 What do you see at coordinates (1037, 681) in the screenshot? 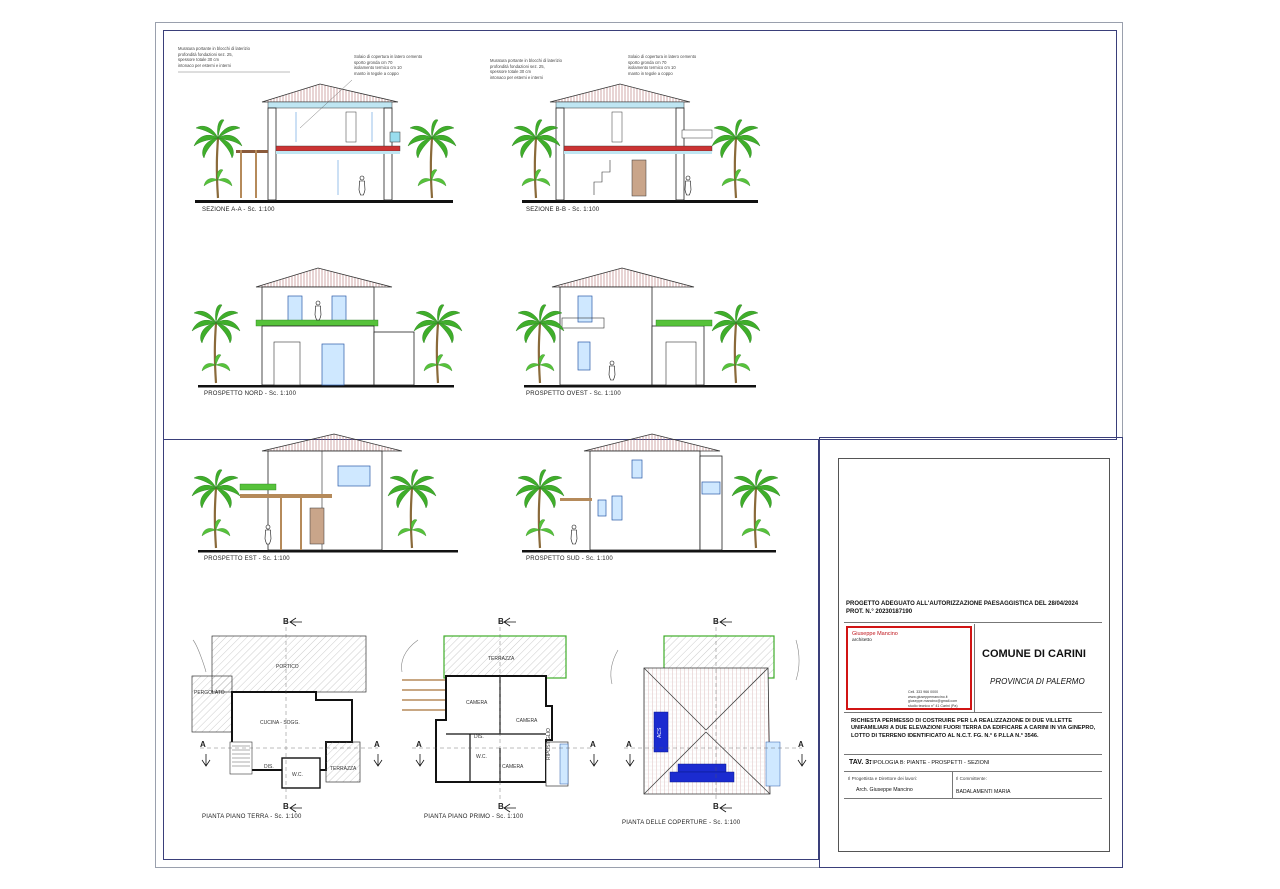
I see `provincia-title: PROVINCIA DI PALERMO` at bounding box center [1037, 681].